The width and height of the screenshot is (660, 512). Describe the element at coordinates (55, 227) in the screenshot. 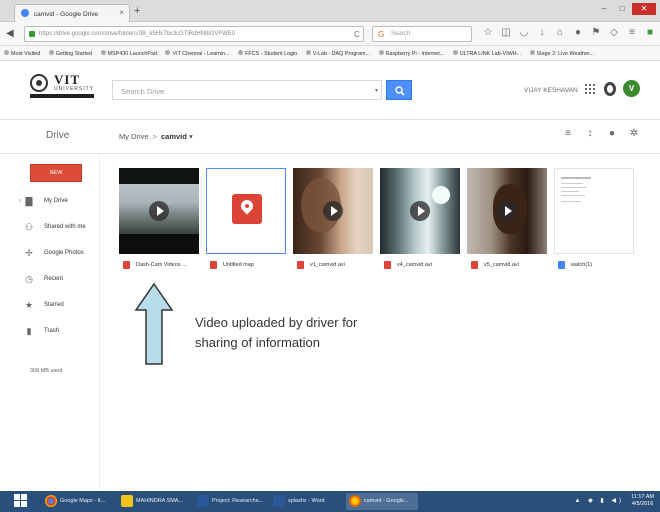

I see `sidebar-item-shared: ⚇ Shared with me` at that location.